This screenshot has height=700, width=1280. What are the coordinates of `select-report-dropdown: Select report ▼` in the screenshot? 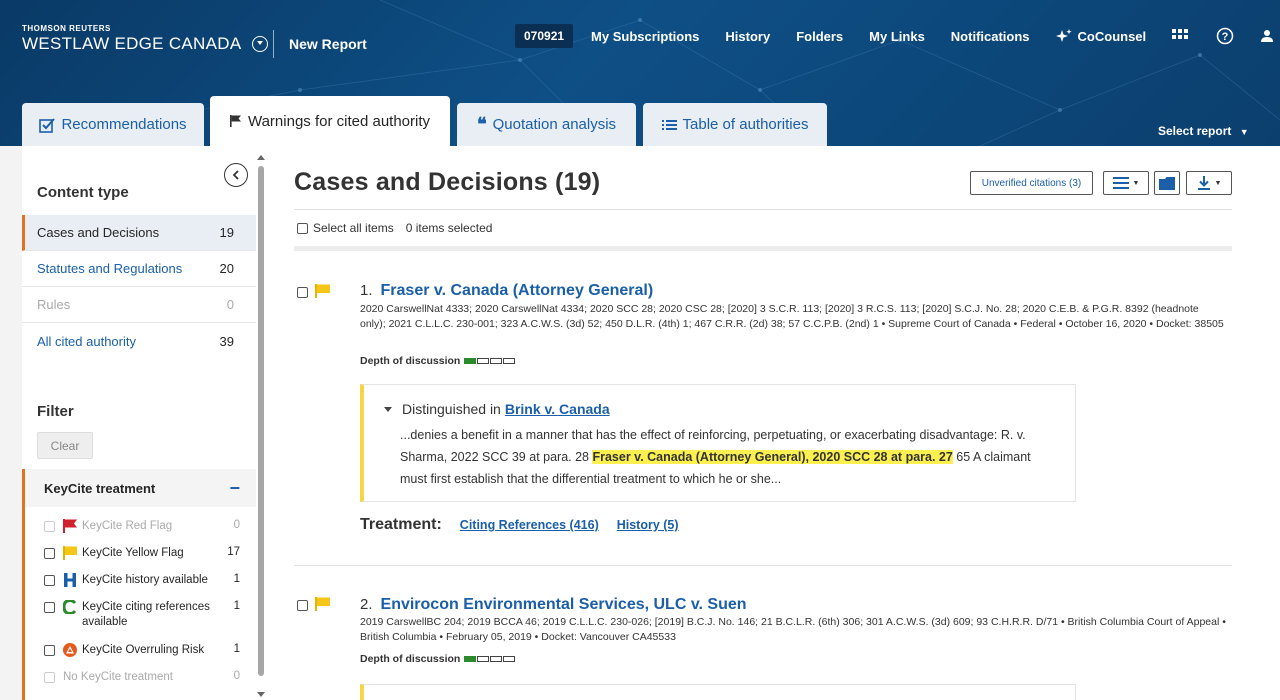 It's located at (1203, 131).